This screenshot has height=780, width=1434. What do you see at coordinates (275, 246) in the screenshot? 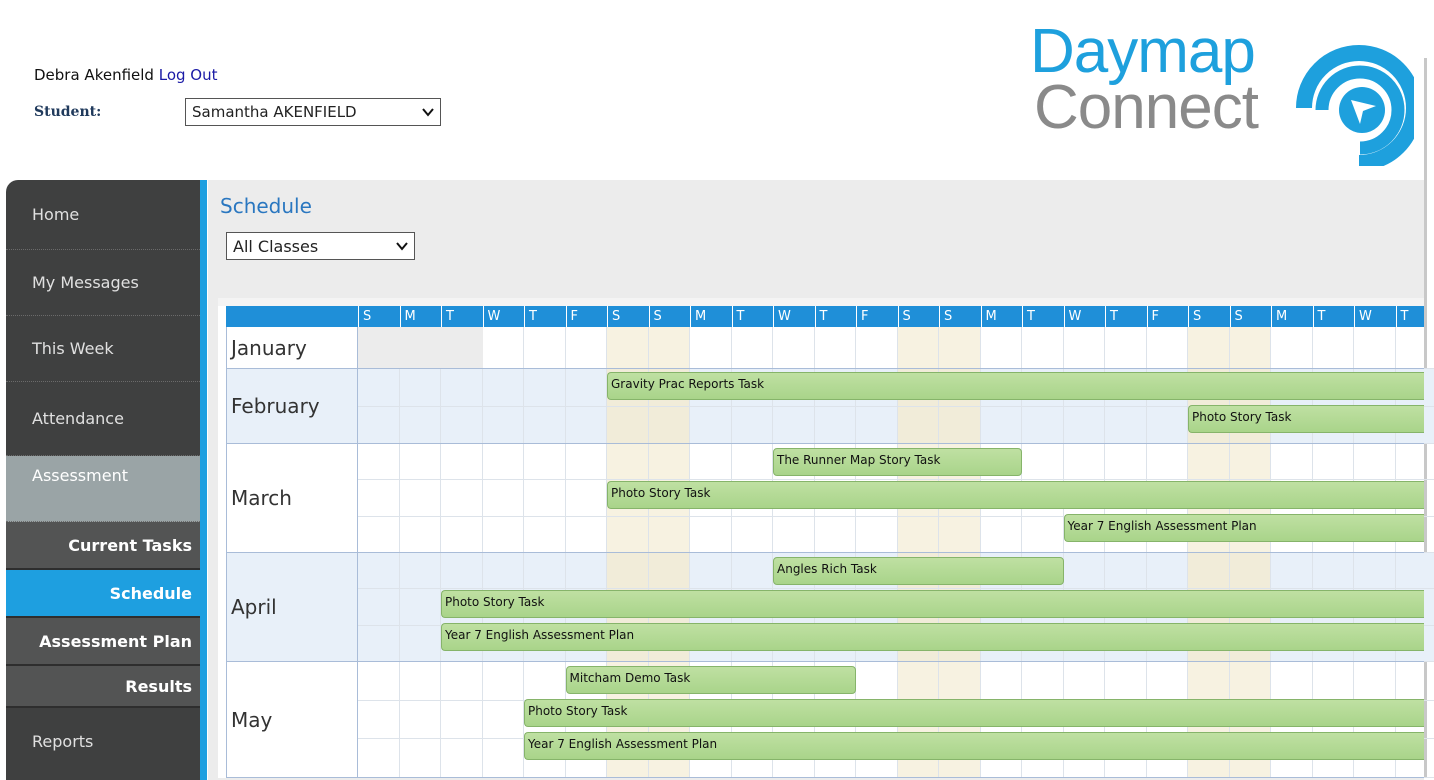
I see `class-filter-value: All Classes` at bounding box center [275, 246].